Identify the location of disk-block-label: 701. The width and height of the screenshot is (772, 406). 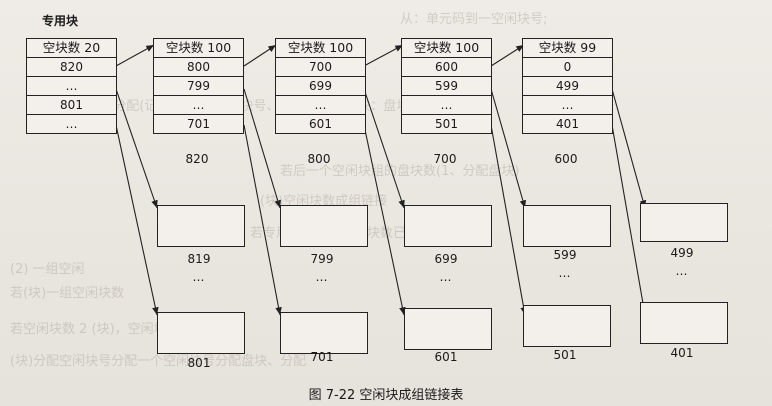
(322, 357).